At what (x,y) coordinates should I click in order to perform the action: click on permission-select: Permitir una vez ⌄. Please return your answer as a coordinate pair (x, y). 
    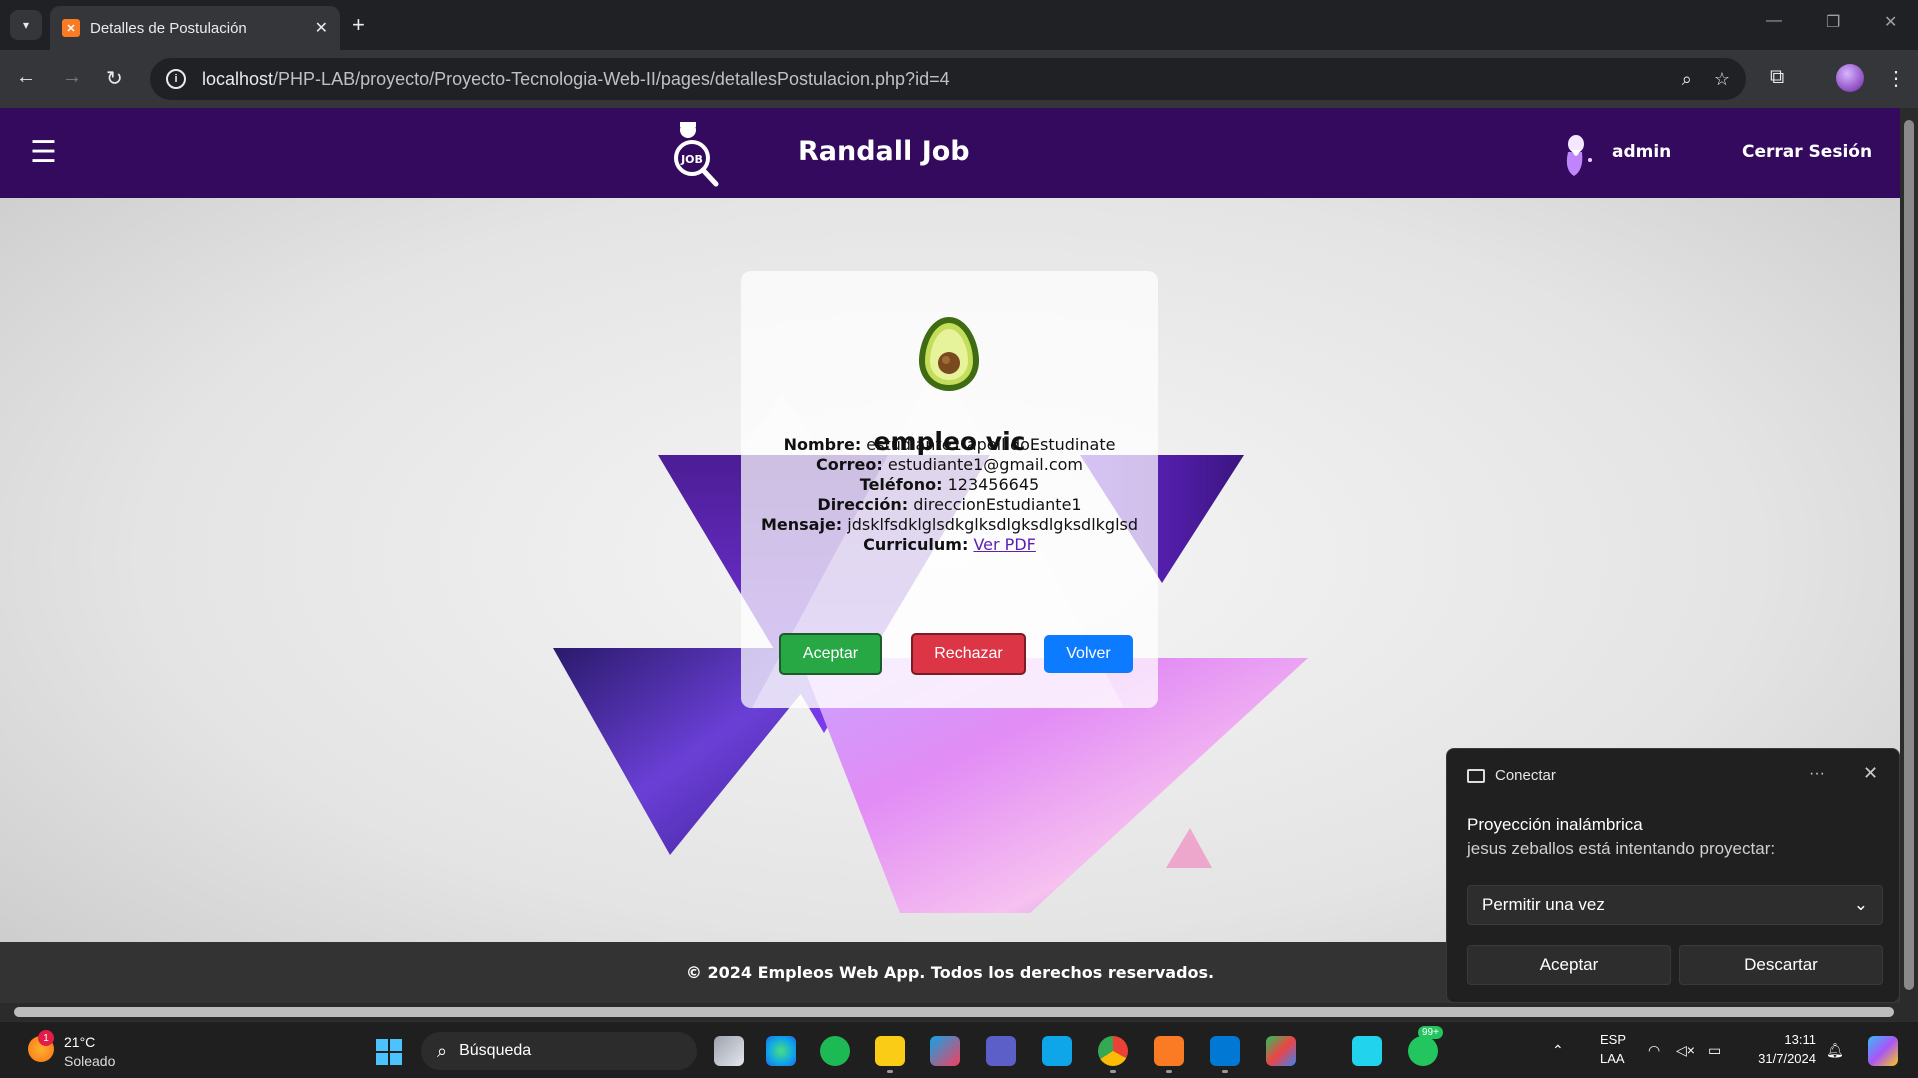
    Looking at the image, I should click on (1675, 905).